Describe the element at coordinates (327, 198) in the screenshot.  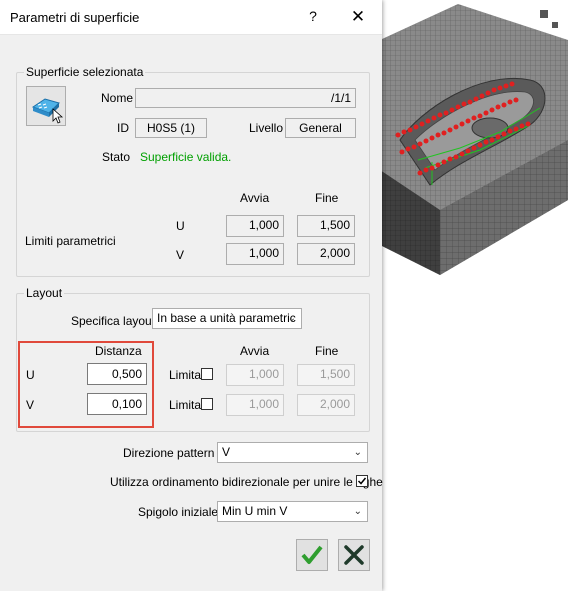
I see `end-header: Fine` at that location.